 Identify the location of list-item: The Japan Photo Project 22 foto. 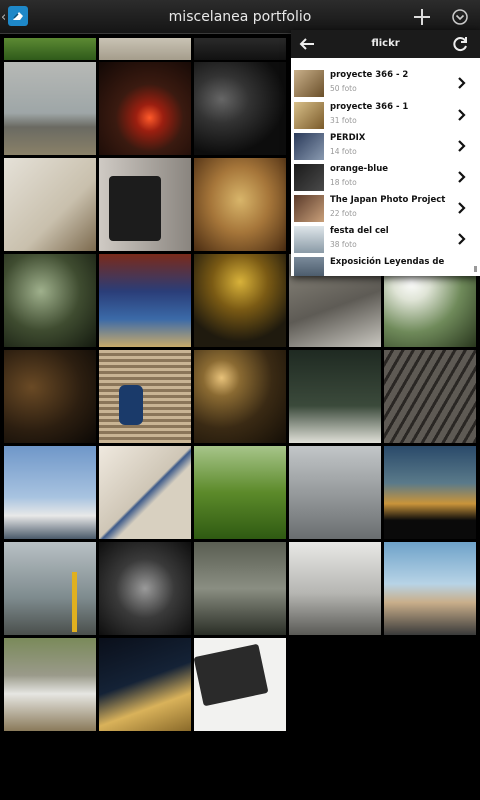
(385, 208).